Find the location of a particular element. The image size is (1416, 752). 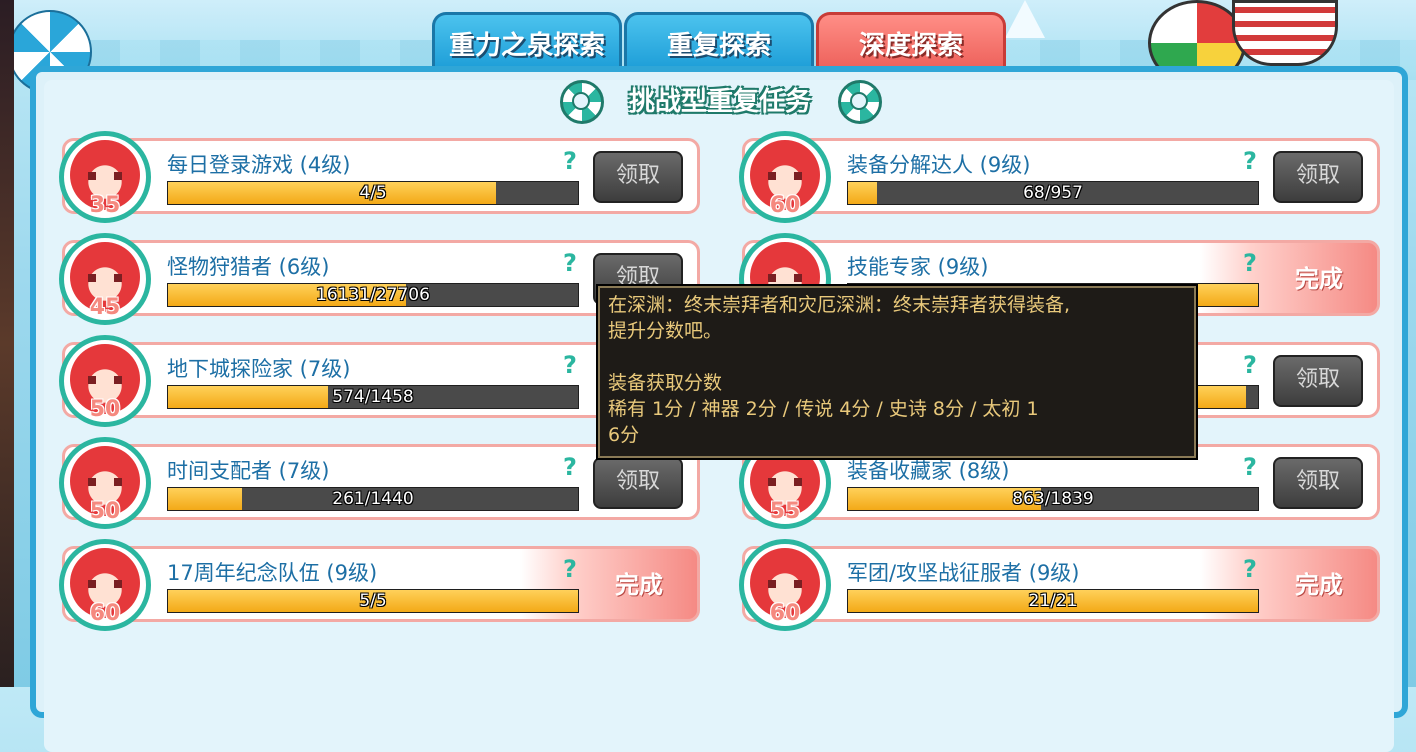

mission-progress-text: 261/1440 is located at coordinates (373, 499).